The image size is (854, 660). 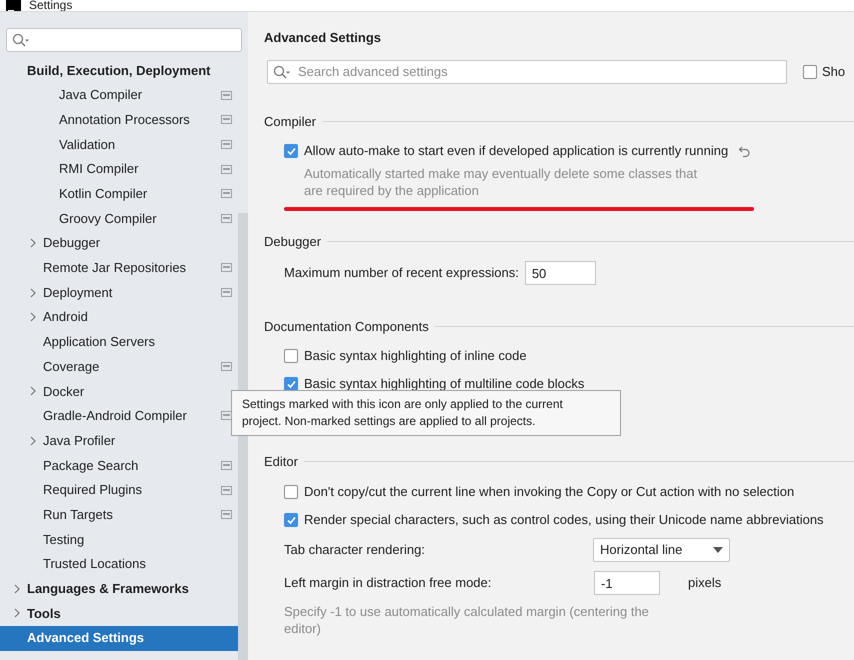 What do you see at coordinates (90, 465) in the screenshot?
I see `item-label: Package Search` at bounding box center [90, 465].